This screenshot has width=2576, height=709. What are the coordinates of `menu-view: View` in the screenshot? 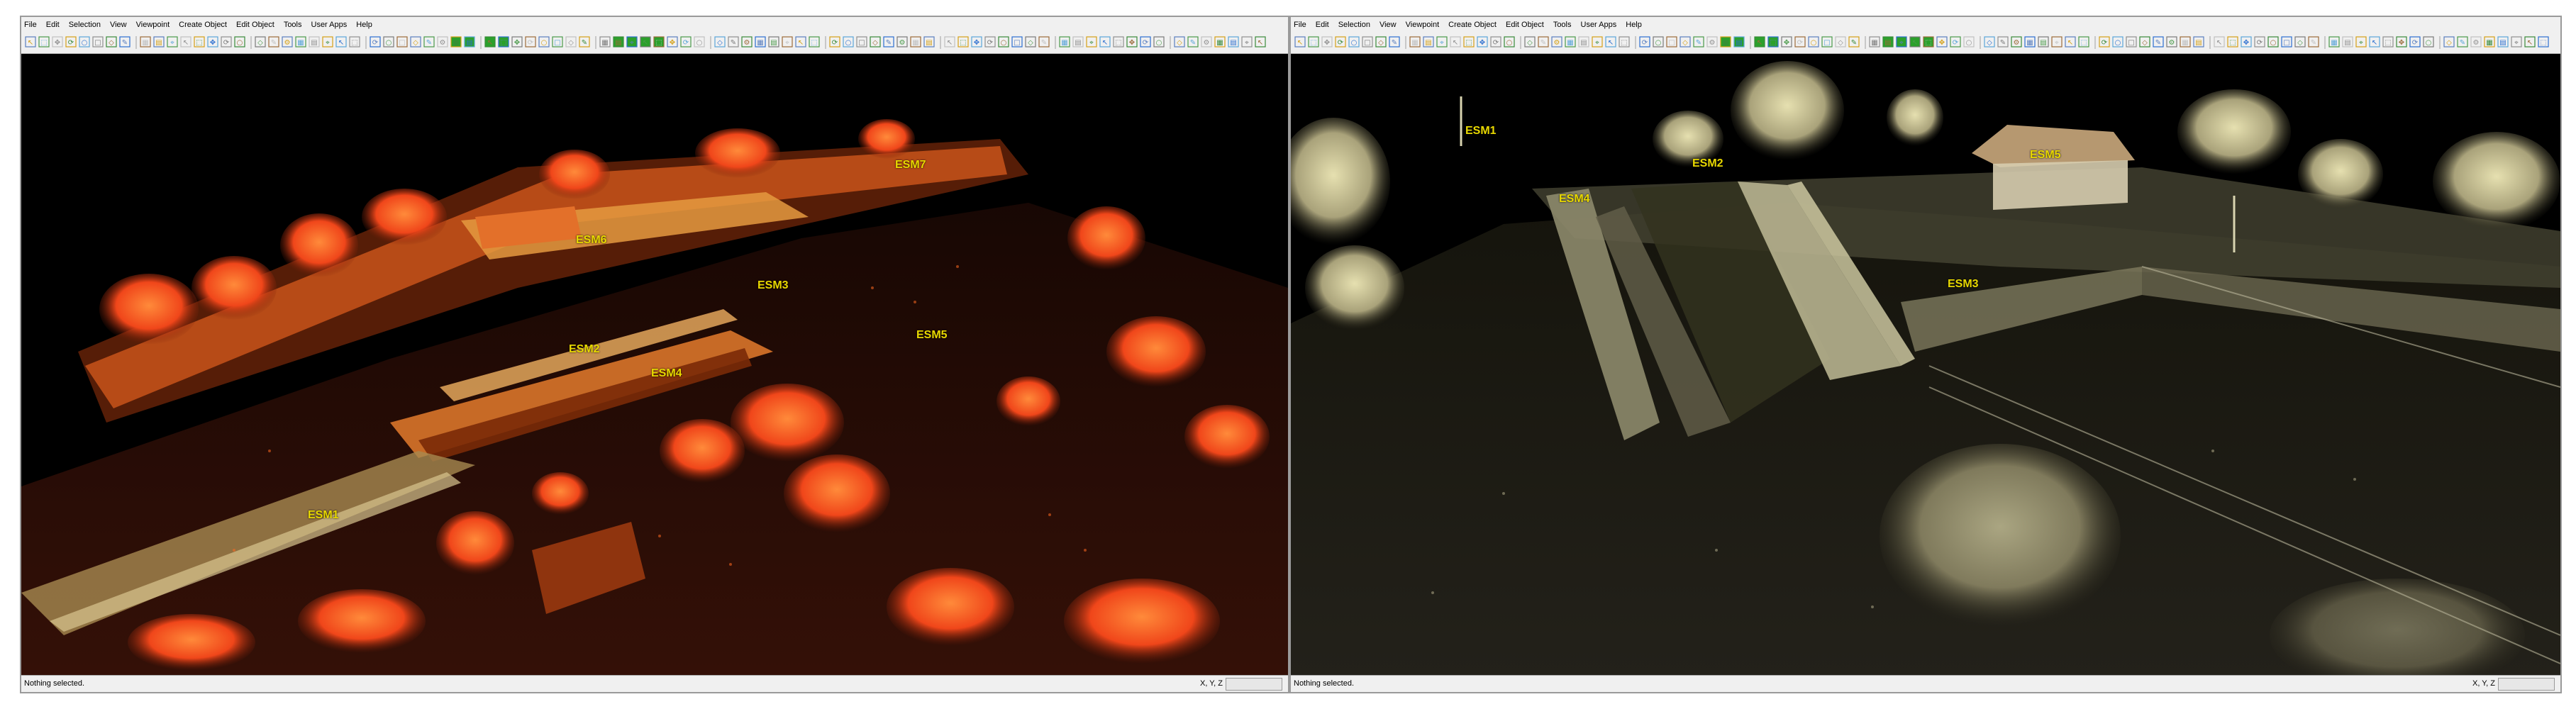 It's located at (1388, 25).